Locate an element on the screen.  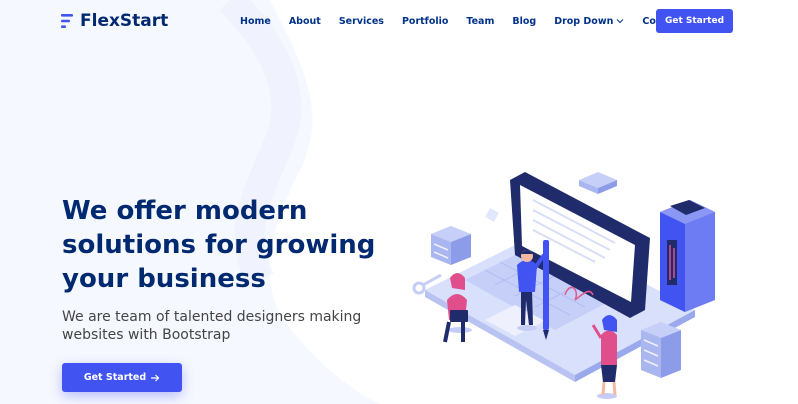
arrow-right-icon is located at coordinates (155, 377).